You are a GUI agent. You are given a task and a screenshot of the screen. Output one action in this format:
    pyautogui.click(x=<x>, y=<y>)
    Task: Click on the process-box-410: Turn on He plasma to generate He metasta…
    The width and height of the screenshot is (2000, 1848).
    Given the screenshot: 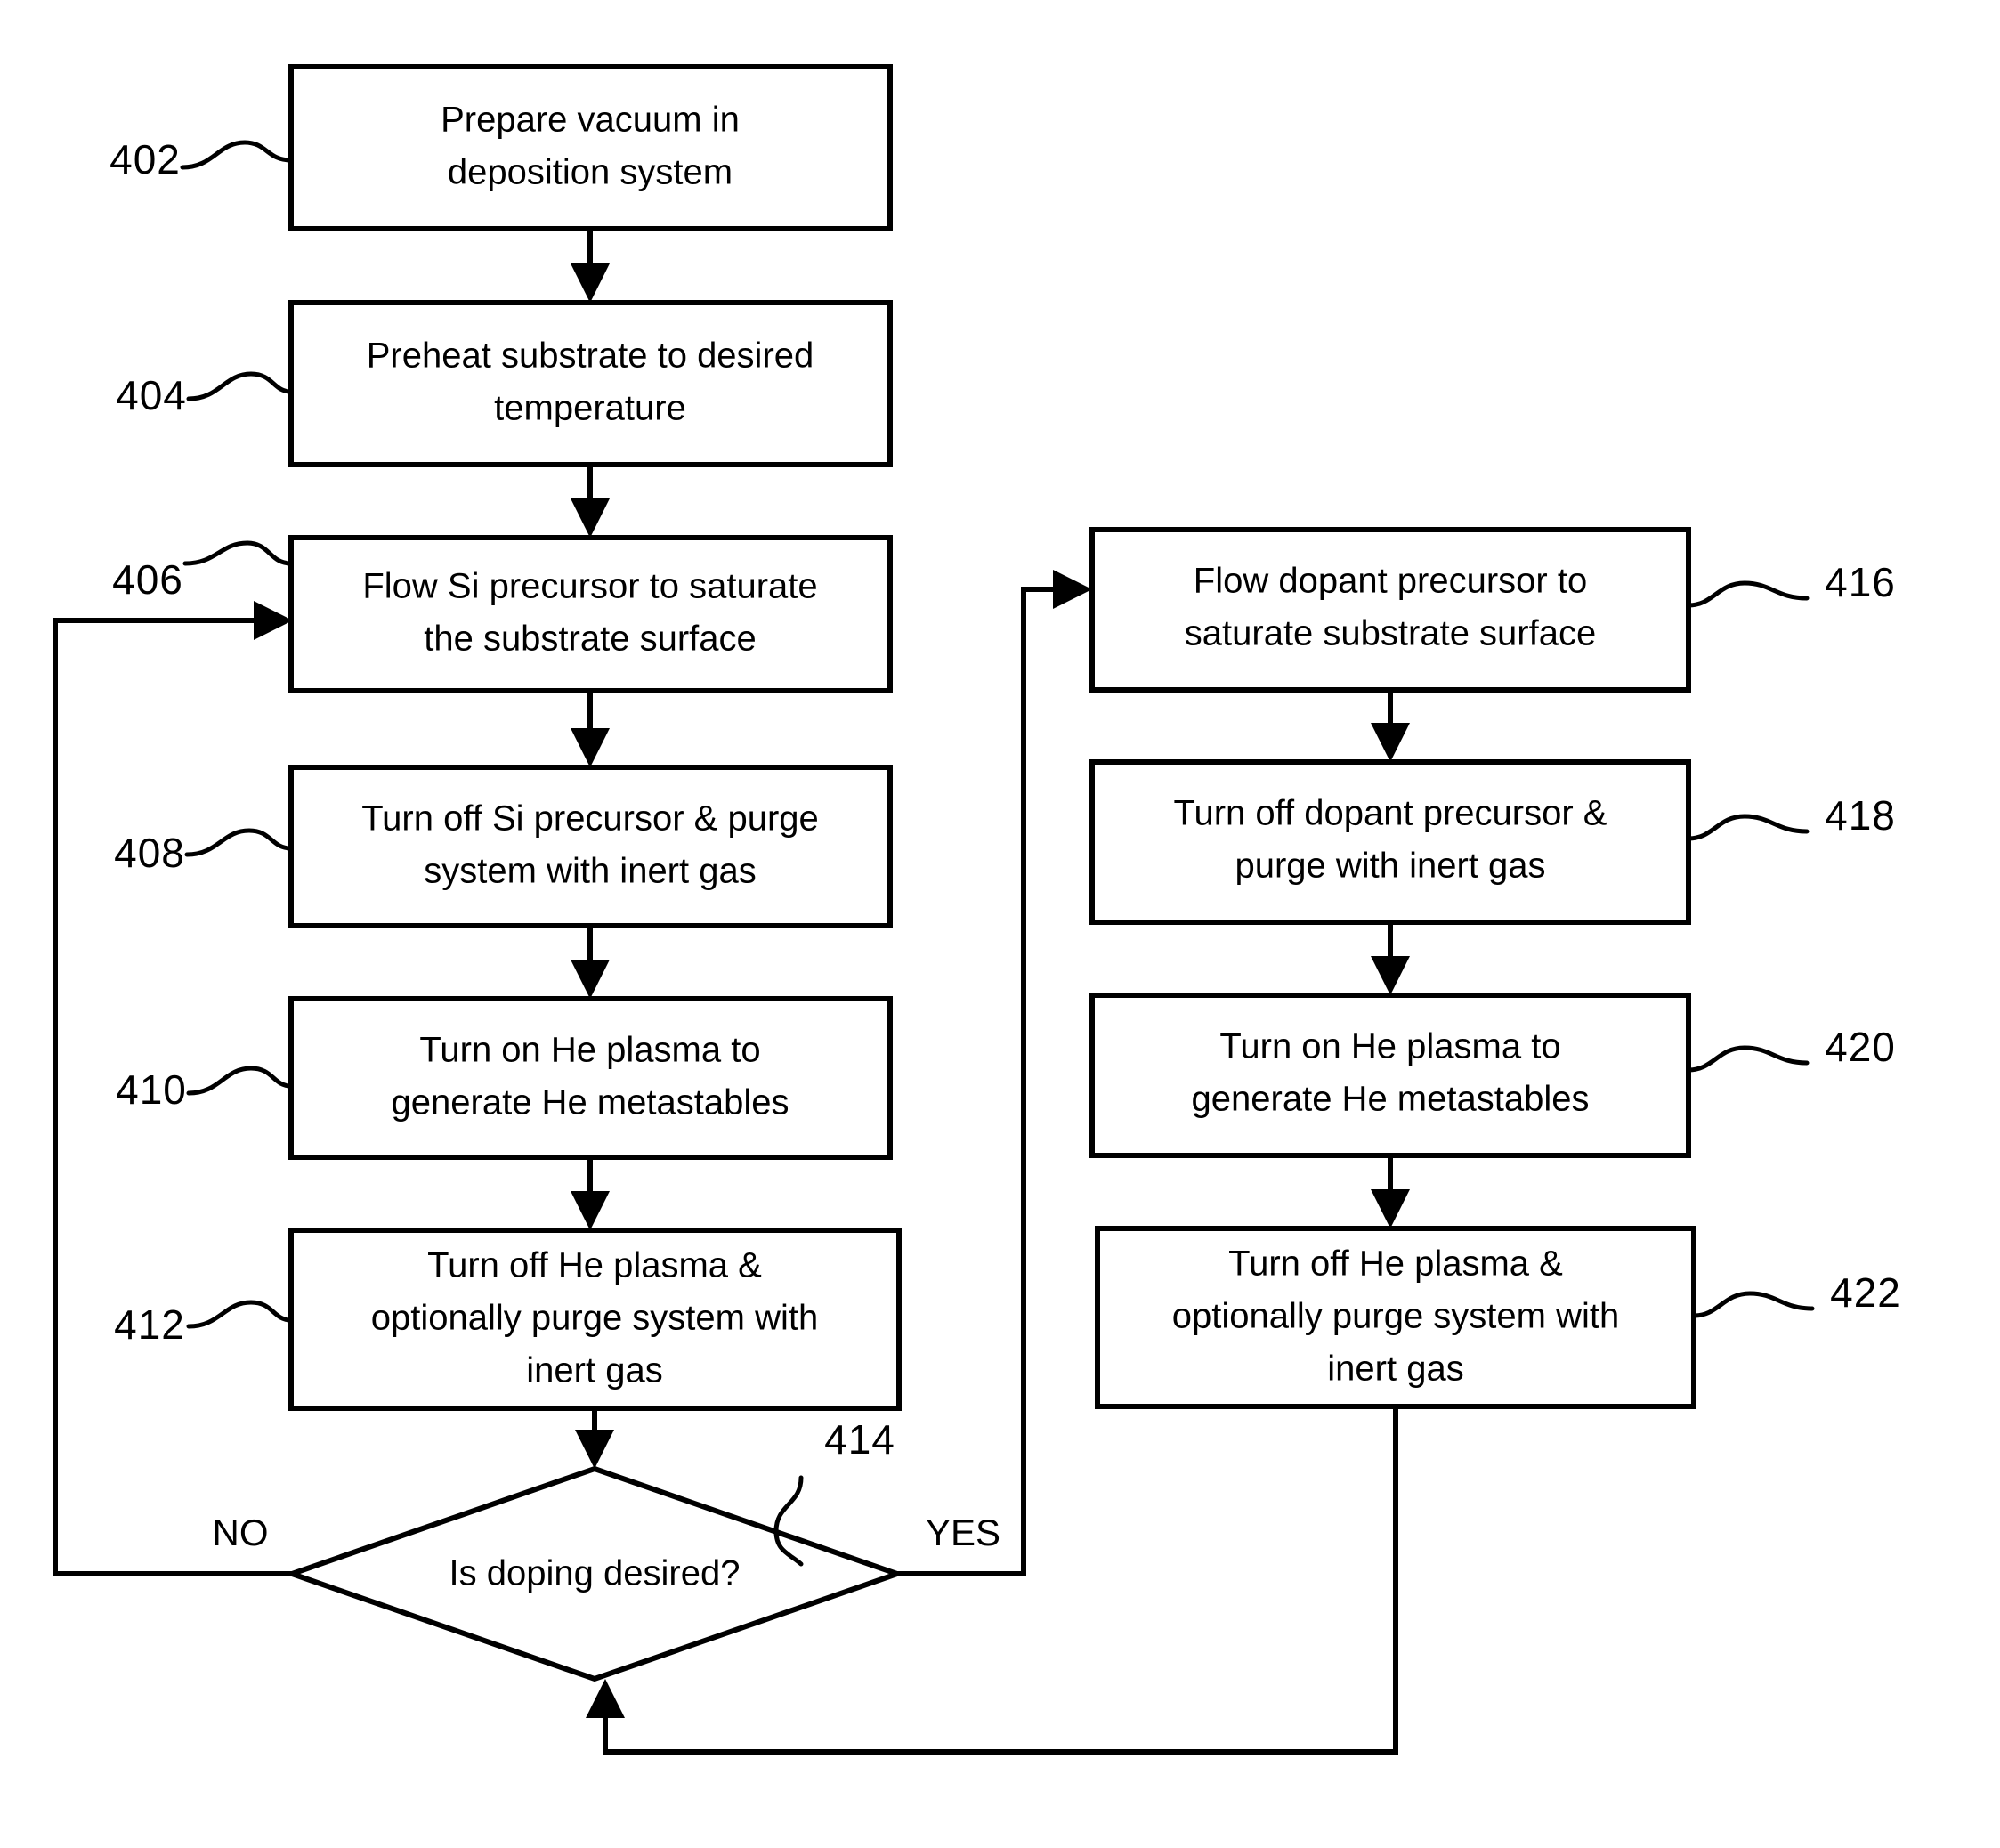 What is the action you would take?
    pyautogui.click(x=590, y=1078)
    